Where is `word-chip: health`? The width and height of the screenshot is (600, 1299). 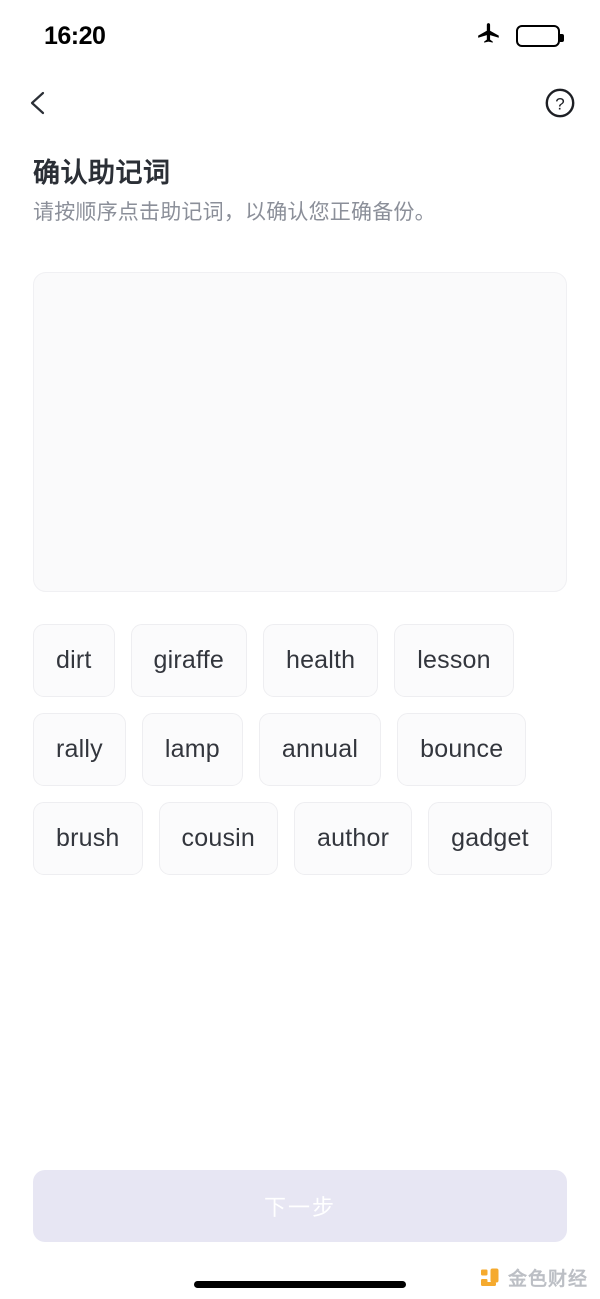 word-chip: health is located at coordinates (320, 660).